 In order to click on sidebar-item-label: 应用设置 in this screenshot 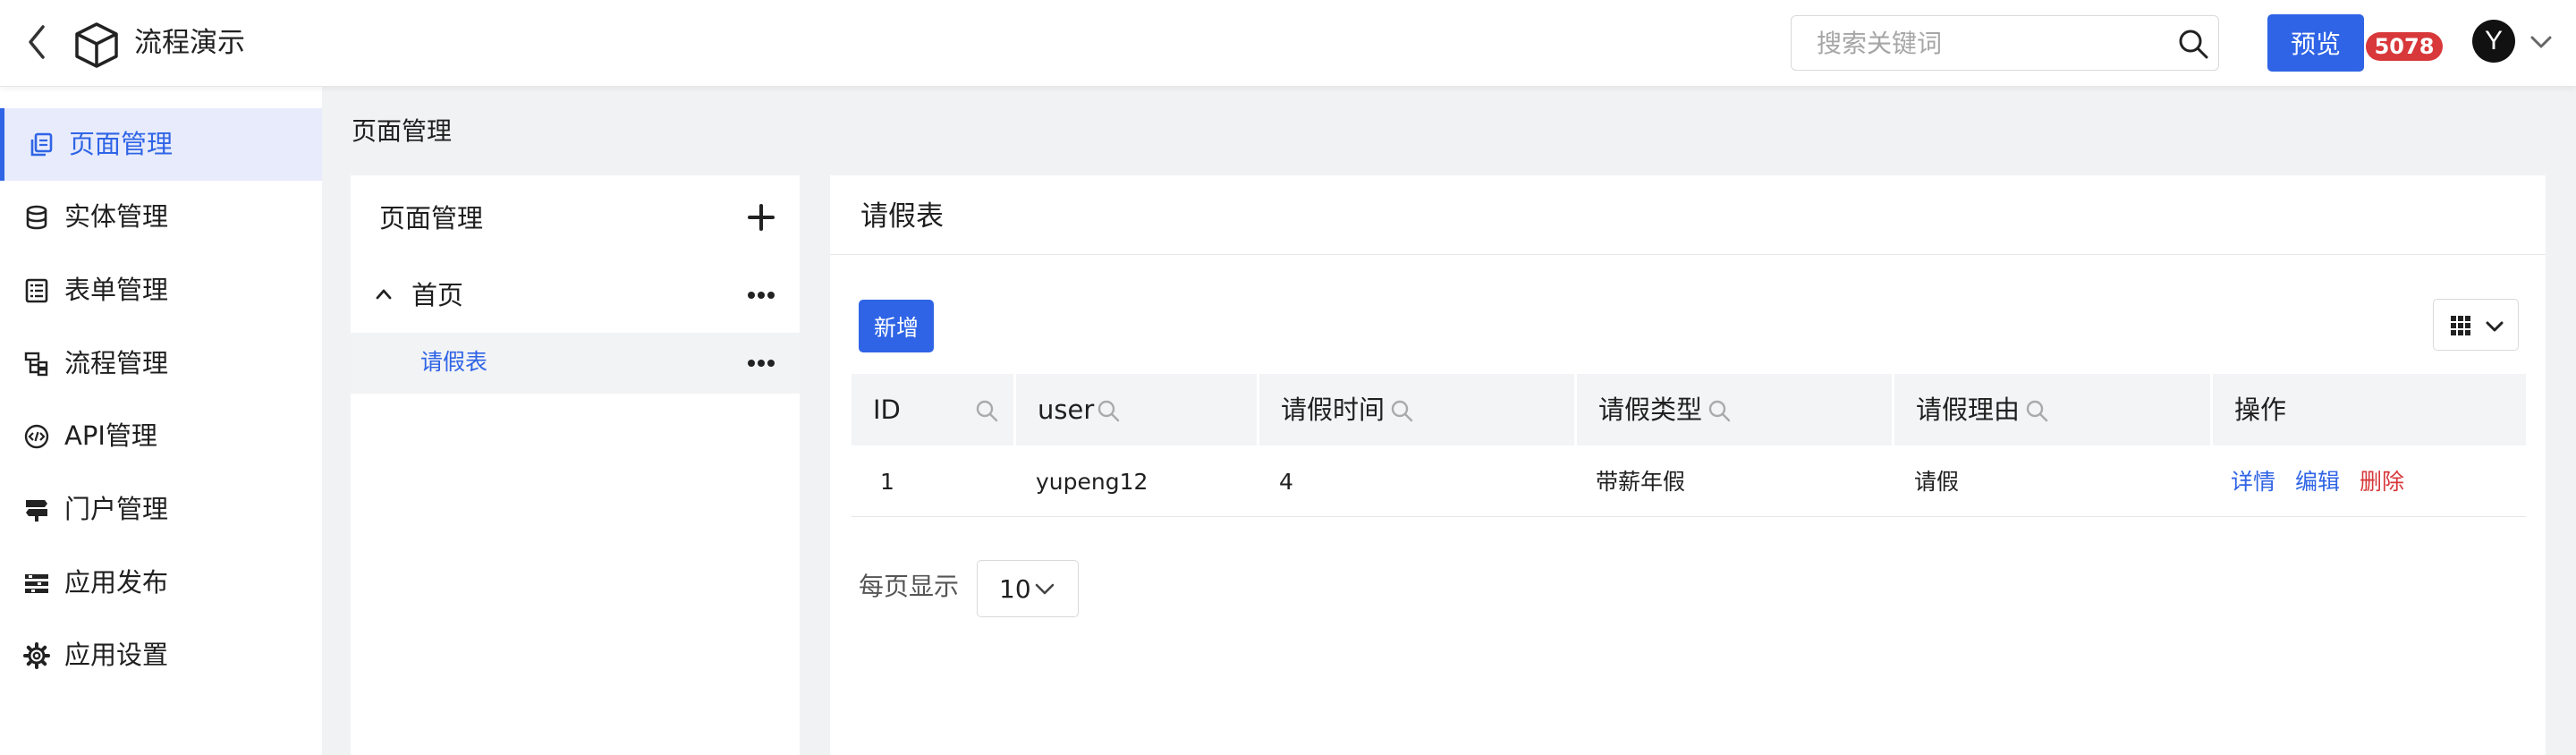, I will do `click(116, 655)`.